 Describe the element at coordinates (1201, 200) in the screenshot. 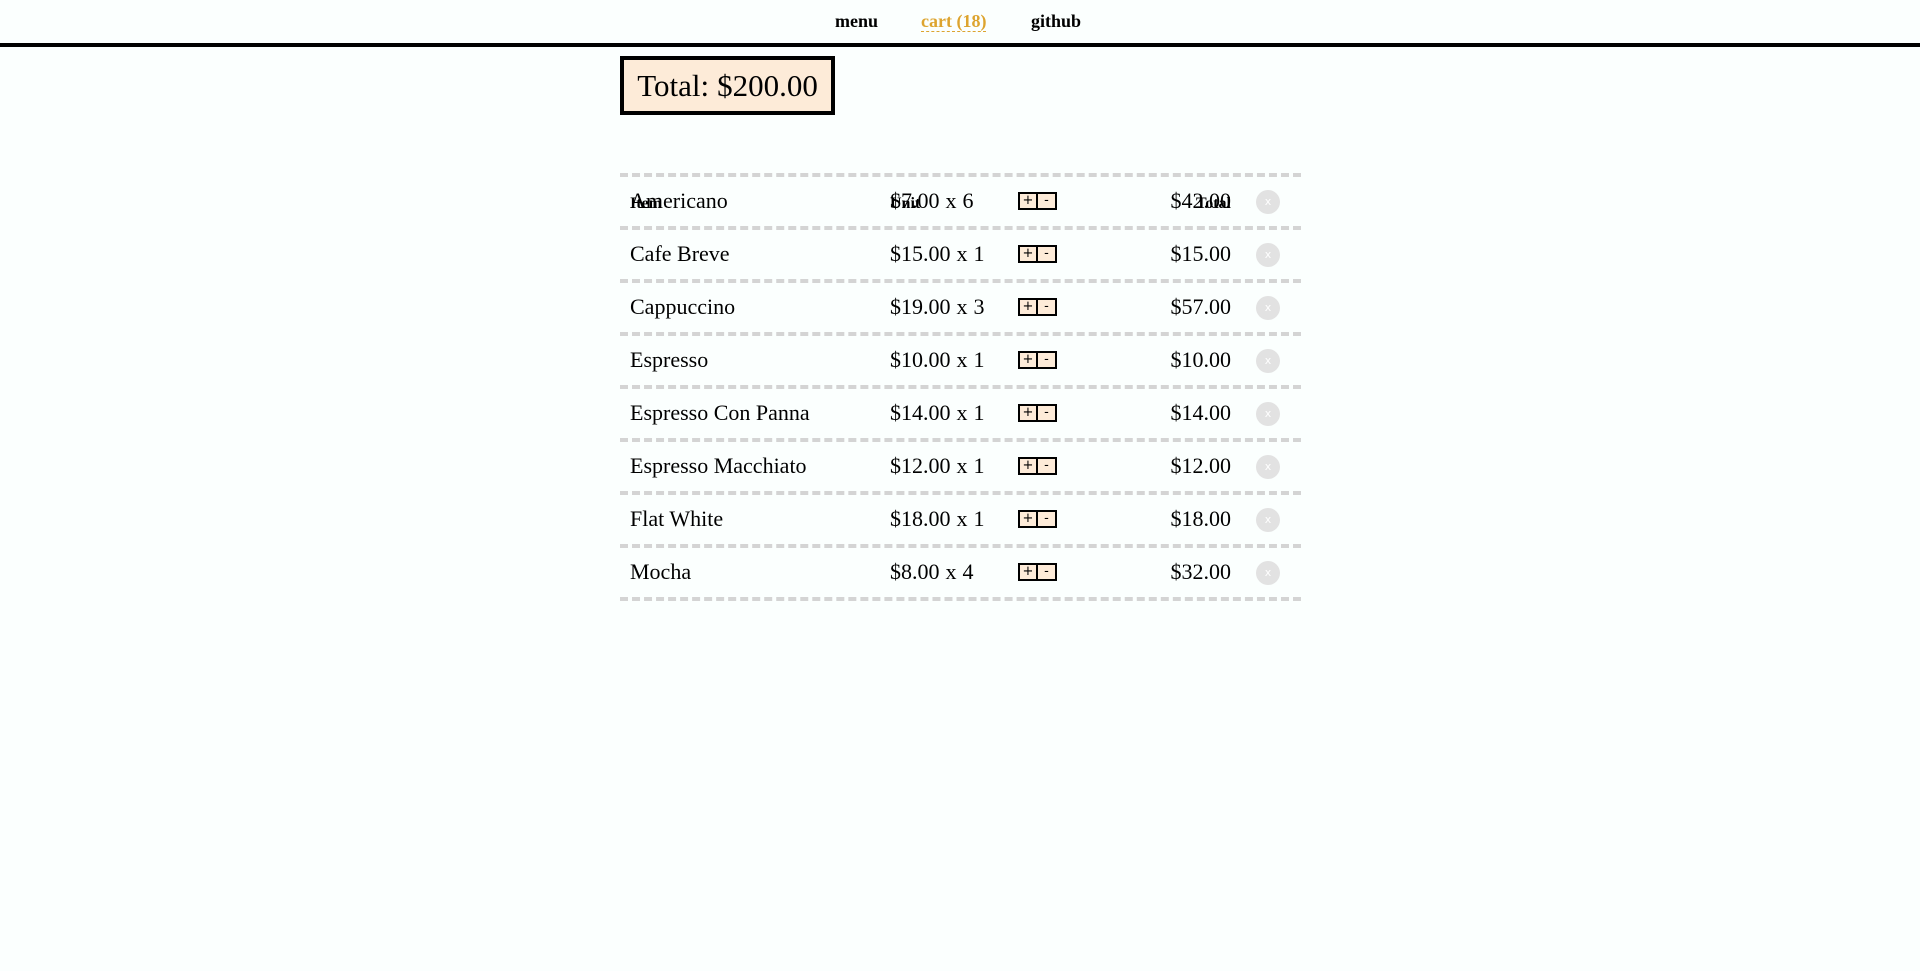

I see `item-total: $42.00` at that location.